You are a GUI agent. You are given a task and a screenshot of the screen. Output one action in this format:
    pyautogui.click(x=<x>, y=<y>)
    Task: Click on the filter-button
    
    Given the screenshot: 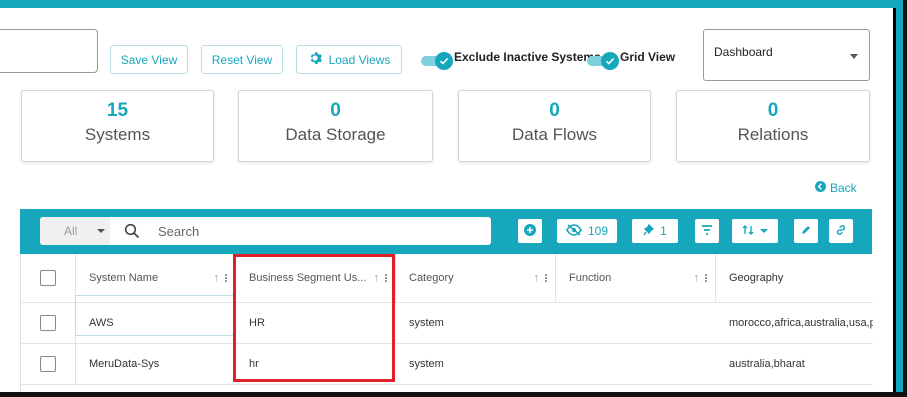 What is the action you would take?
    pyautogui.click(x=707, y=231)
    